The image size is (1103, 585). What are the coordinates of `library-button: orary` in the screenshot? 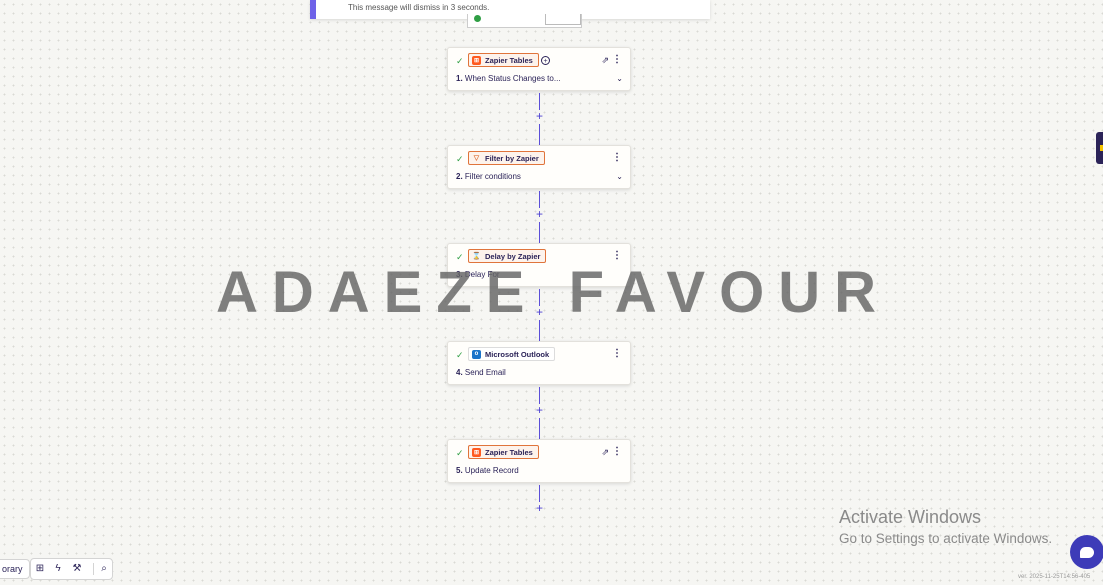 It's located at (15, 569).